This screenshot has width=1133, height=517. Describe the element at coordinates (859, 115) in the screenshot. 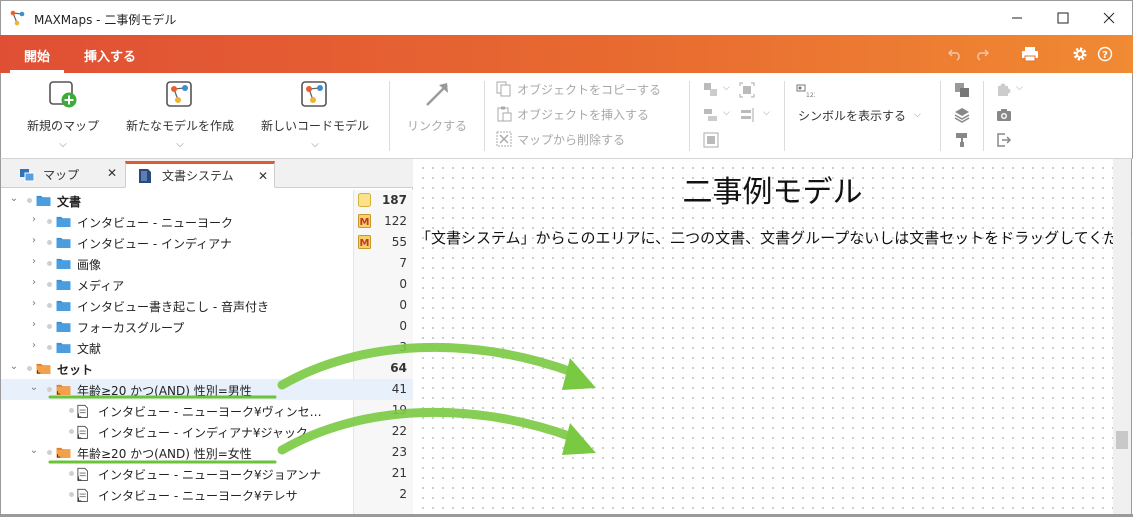

I see `show-symbol-button: シンボルを表示する ⌵` at that location.